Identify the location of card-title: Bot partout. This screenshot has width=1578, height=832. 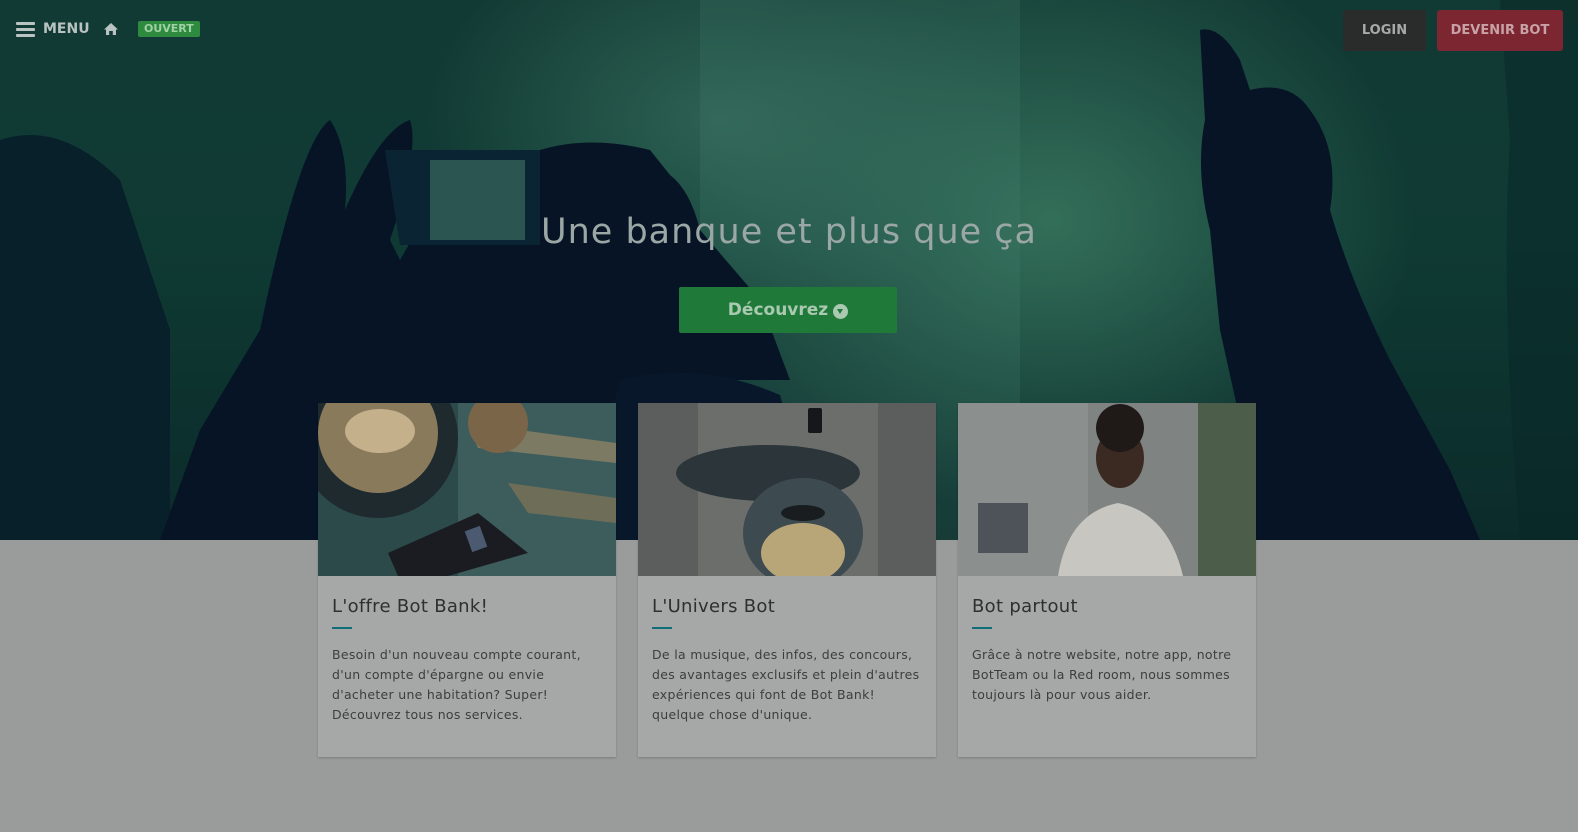
(1025, 606).